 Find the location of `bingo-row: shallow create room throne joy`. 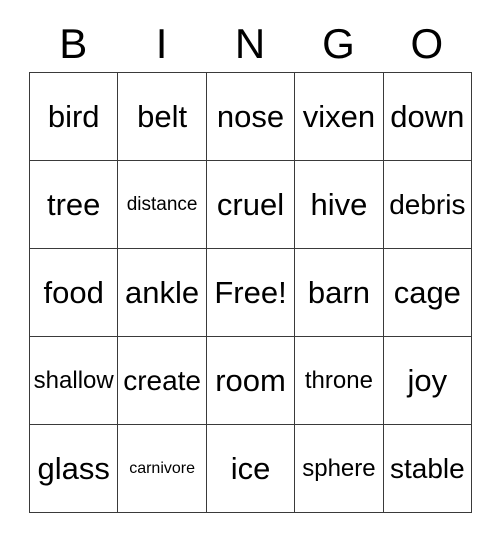

bingo-row: shallow create room throne joy is located at coordinates (251, 381).